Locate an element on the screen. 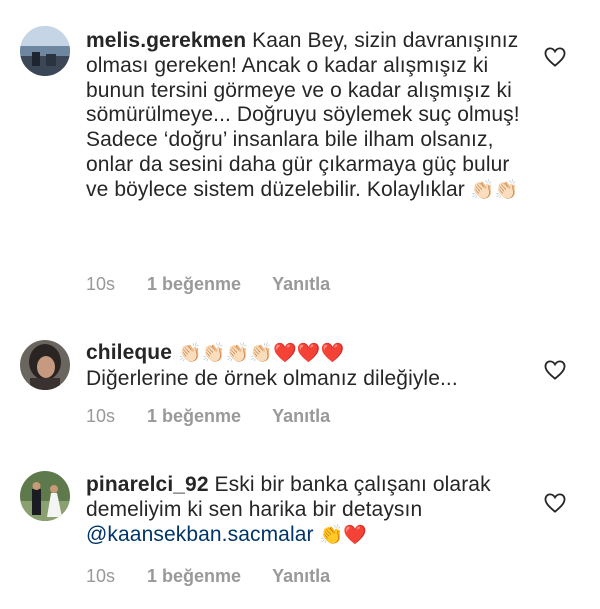 The width and height of the screenshot is (600, 609). comment-username: pinarelci_92 is located at coordinates (147, 484).